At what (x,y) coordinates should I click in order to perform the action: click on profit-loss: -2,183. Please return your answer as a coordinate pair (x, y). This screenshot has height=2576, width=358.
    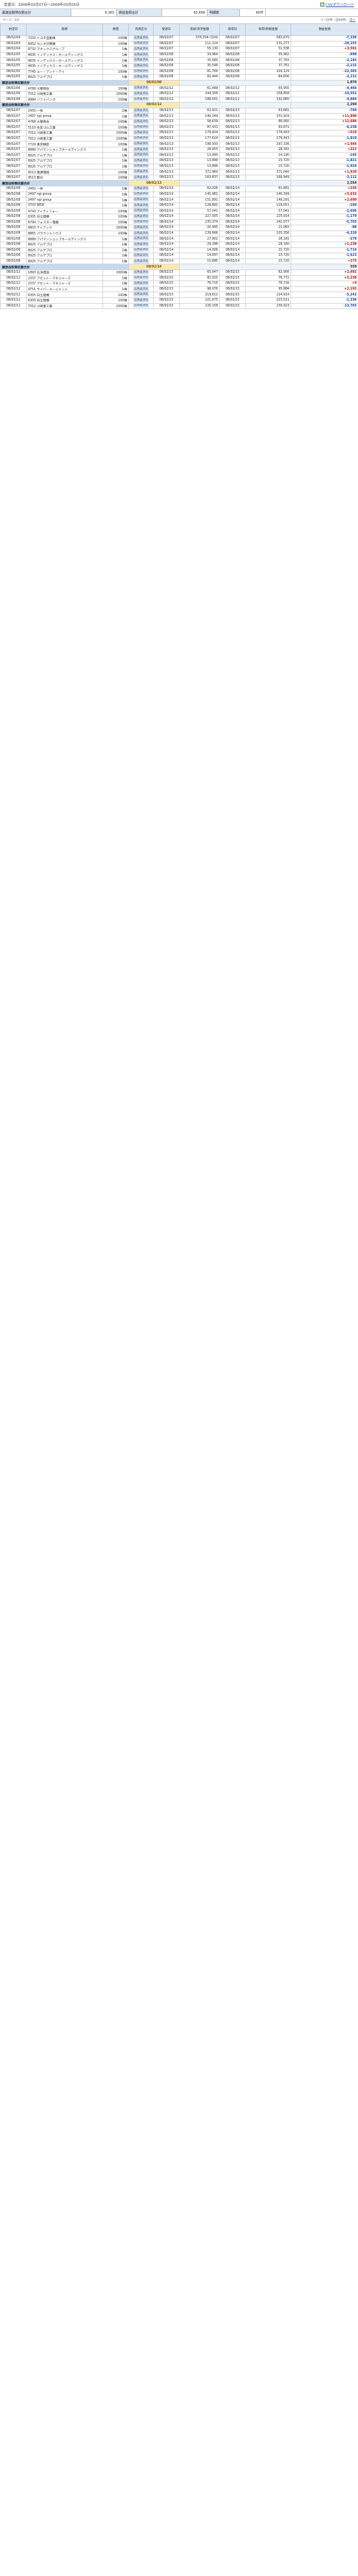
    Looking at the image, I should click on (324, 60).